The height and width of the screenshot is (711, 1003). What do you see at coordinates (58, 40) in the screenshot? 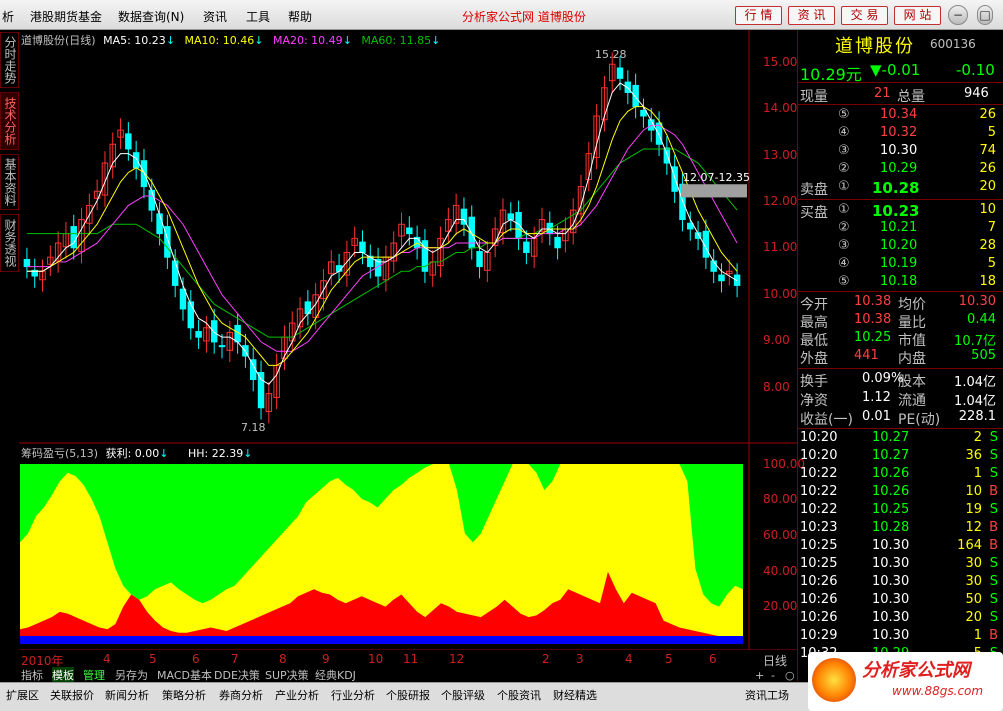
I see `chart-title: 道博股份(日线)` at bounding box center [58, 40].